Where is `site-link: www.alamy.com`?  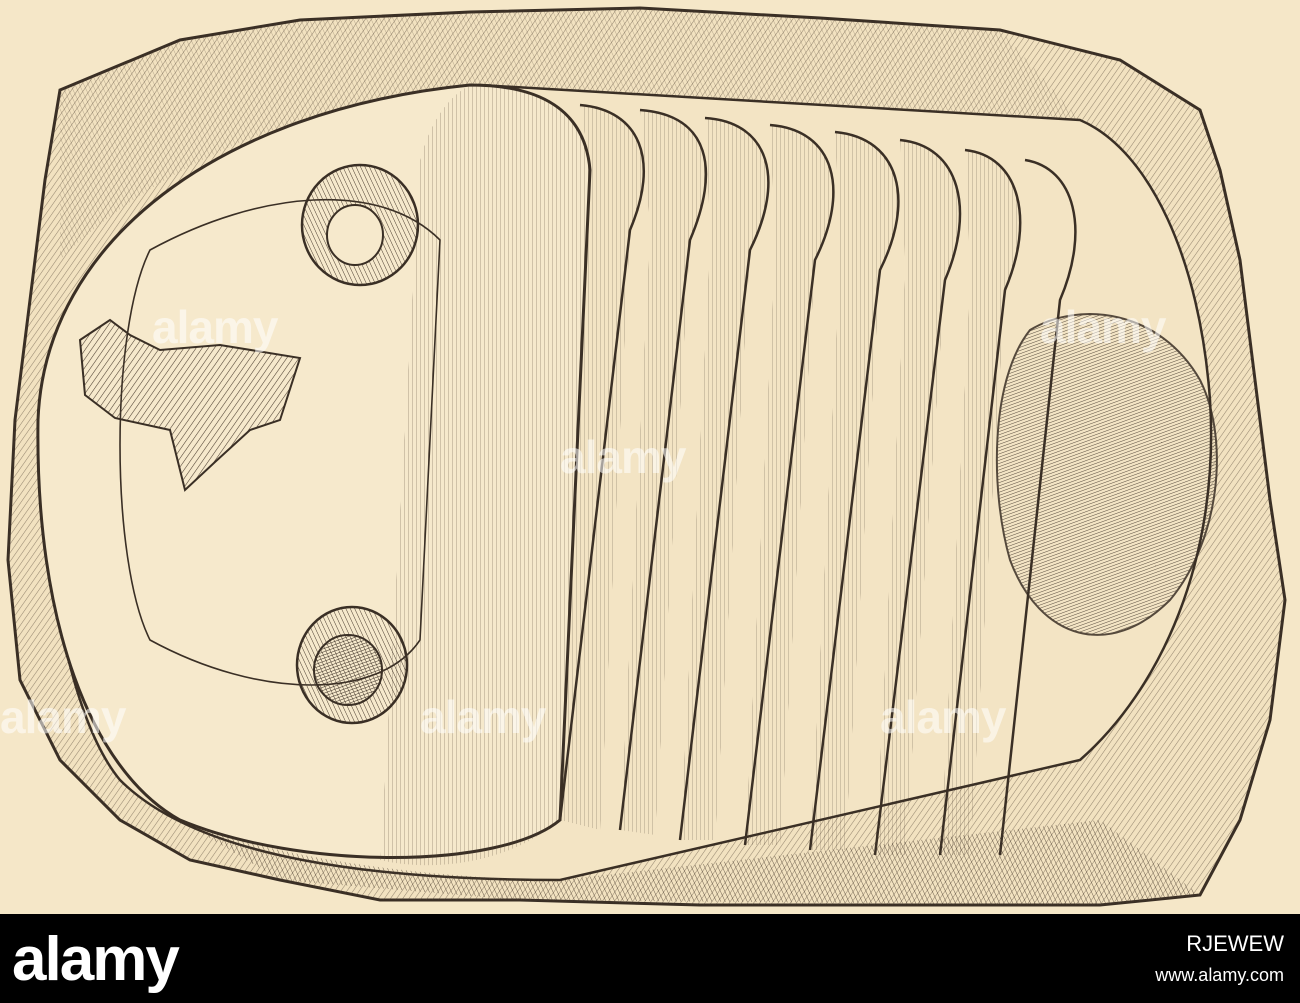
site-link: www.alamy.com is located at coordinates (1219, 975).